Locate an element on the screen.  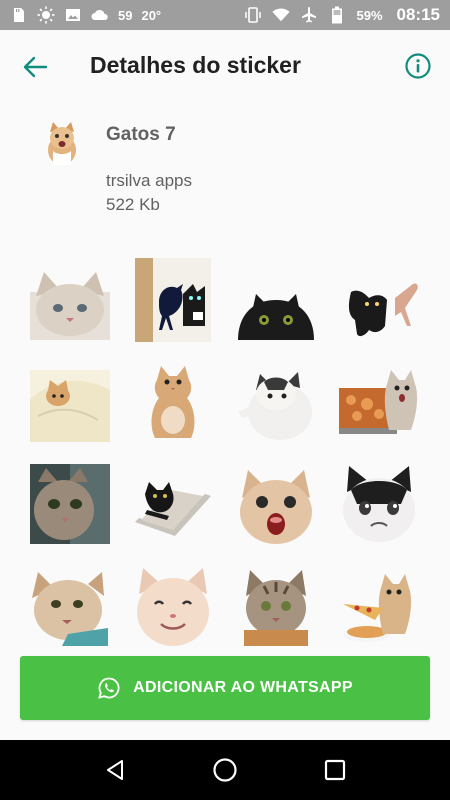
add-to-whatsapp-button: ADICIONAR AO WHATSAPP is located at coordinates (225, 688).